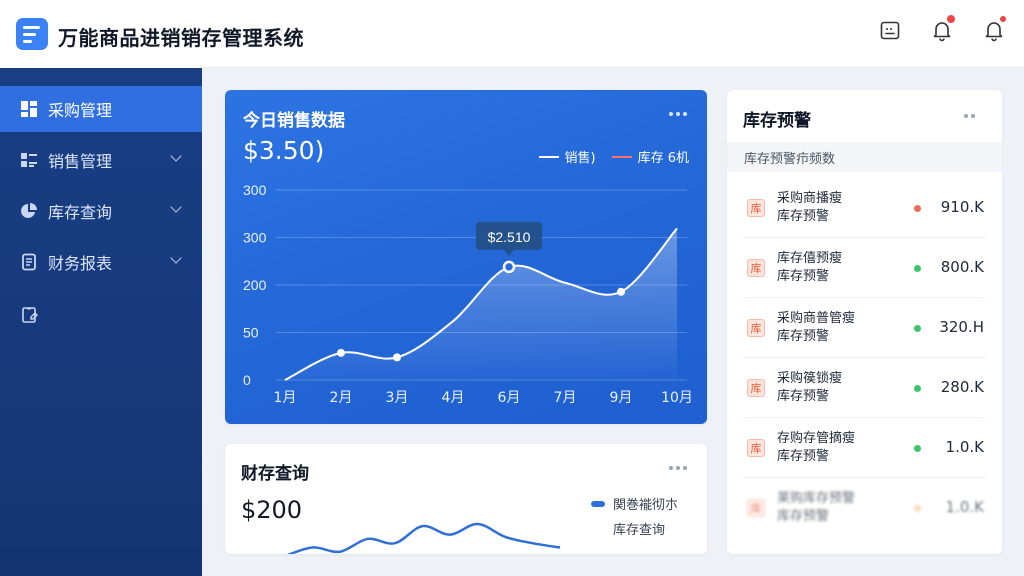 The image size is (1024, 576). Describe the element at coordinates (962, 387) in the screenshot. I see `alert-value: 280.K` at that location.